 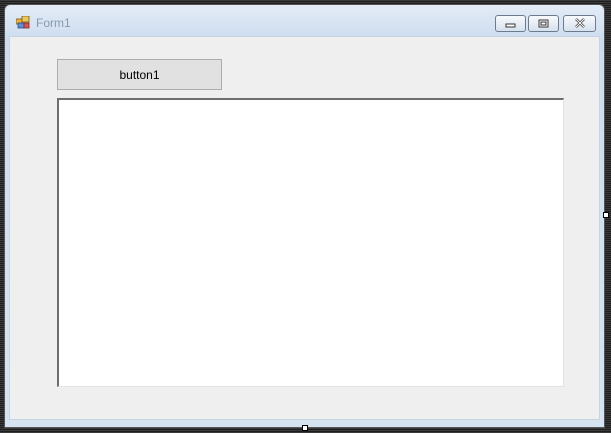 I want to click on title-bar: Form1, so click(x=304, y=22).